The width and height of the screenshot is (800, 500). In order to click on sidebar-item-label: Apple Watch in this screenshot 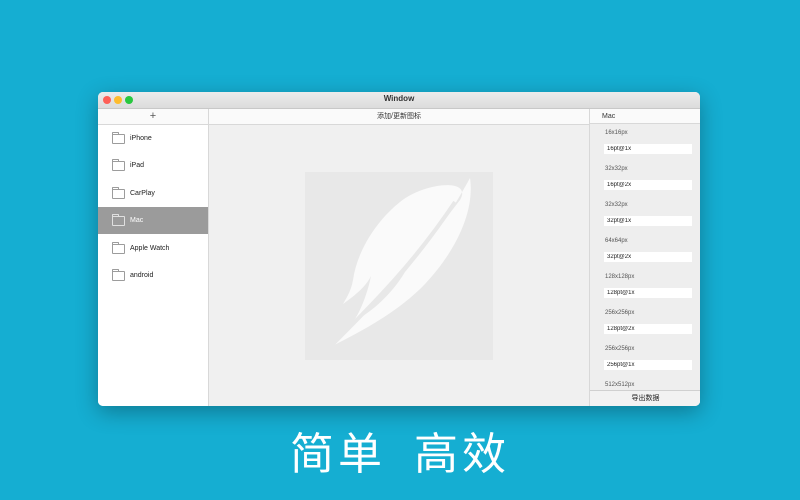, I will do `click(150, 248)`.